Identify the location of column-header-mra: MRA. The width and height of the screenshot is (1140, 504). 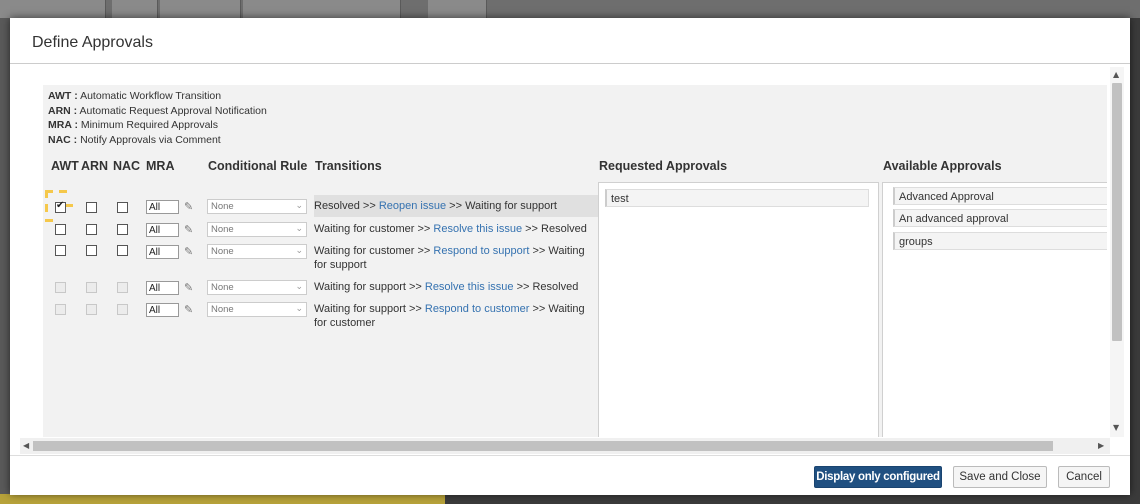
(160, 166).